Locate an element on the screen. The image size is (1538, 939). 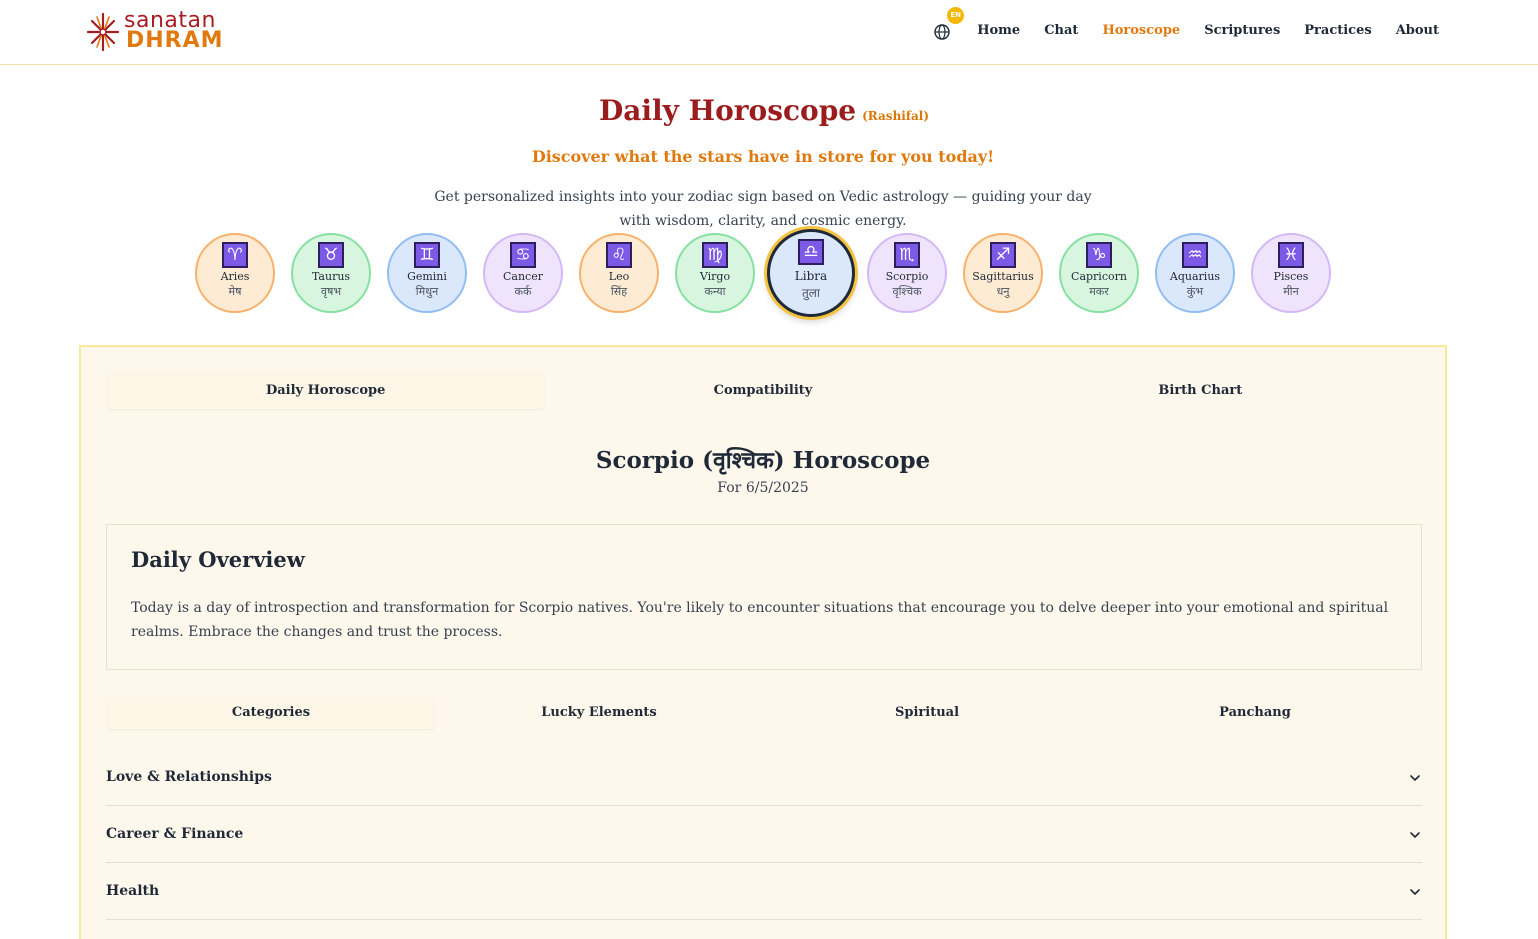
nav-scriptures: Scriptures is located at coordinates (1242, 30).